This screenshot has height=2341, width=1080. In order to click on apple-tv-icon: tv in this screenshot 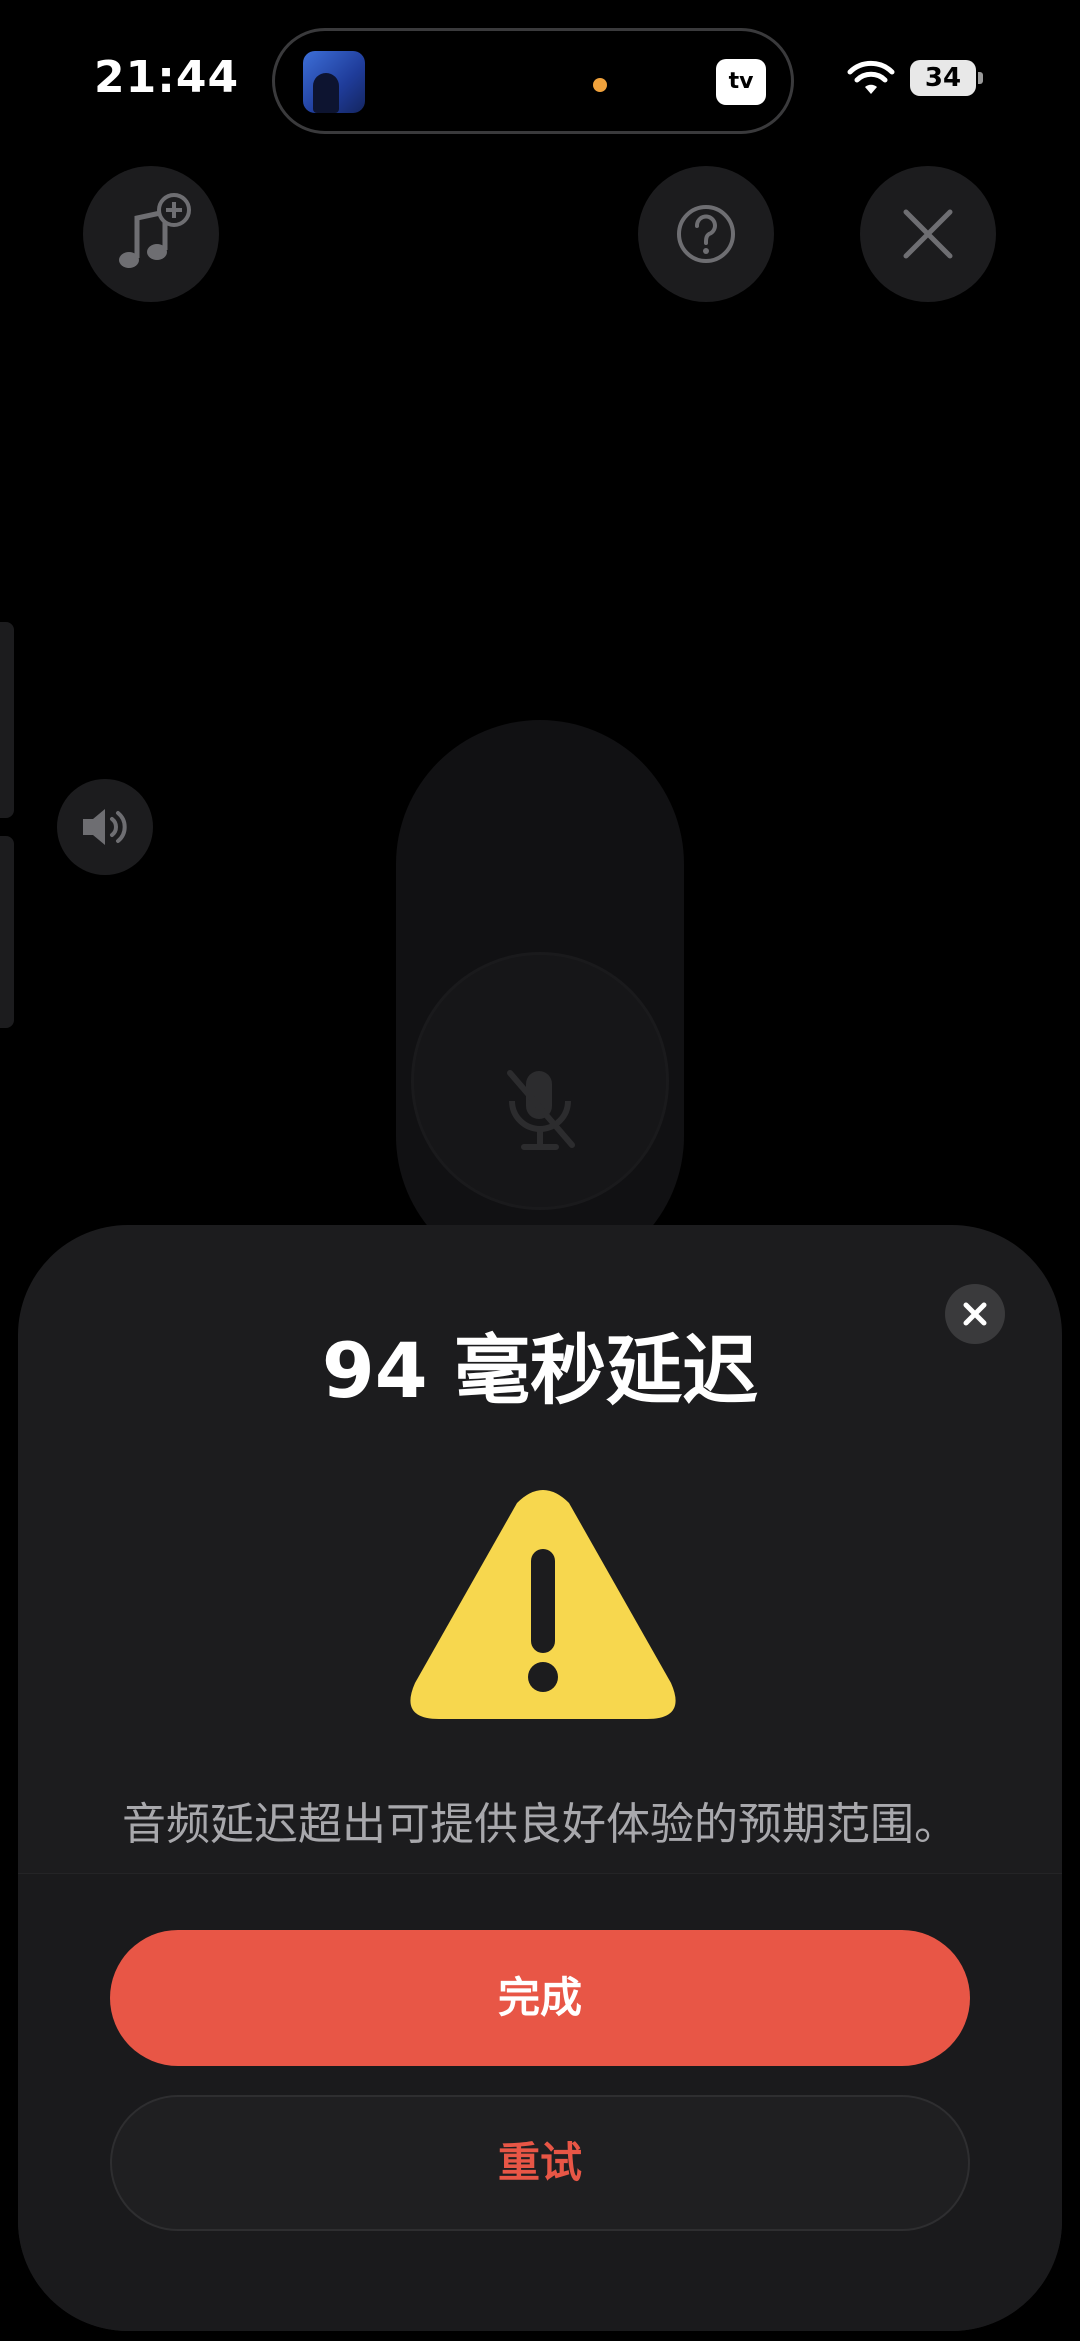, I will do `click(741, 82)`.